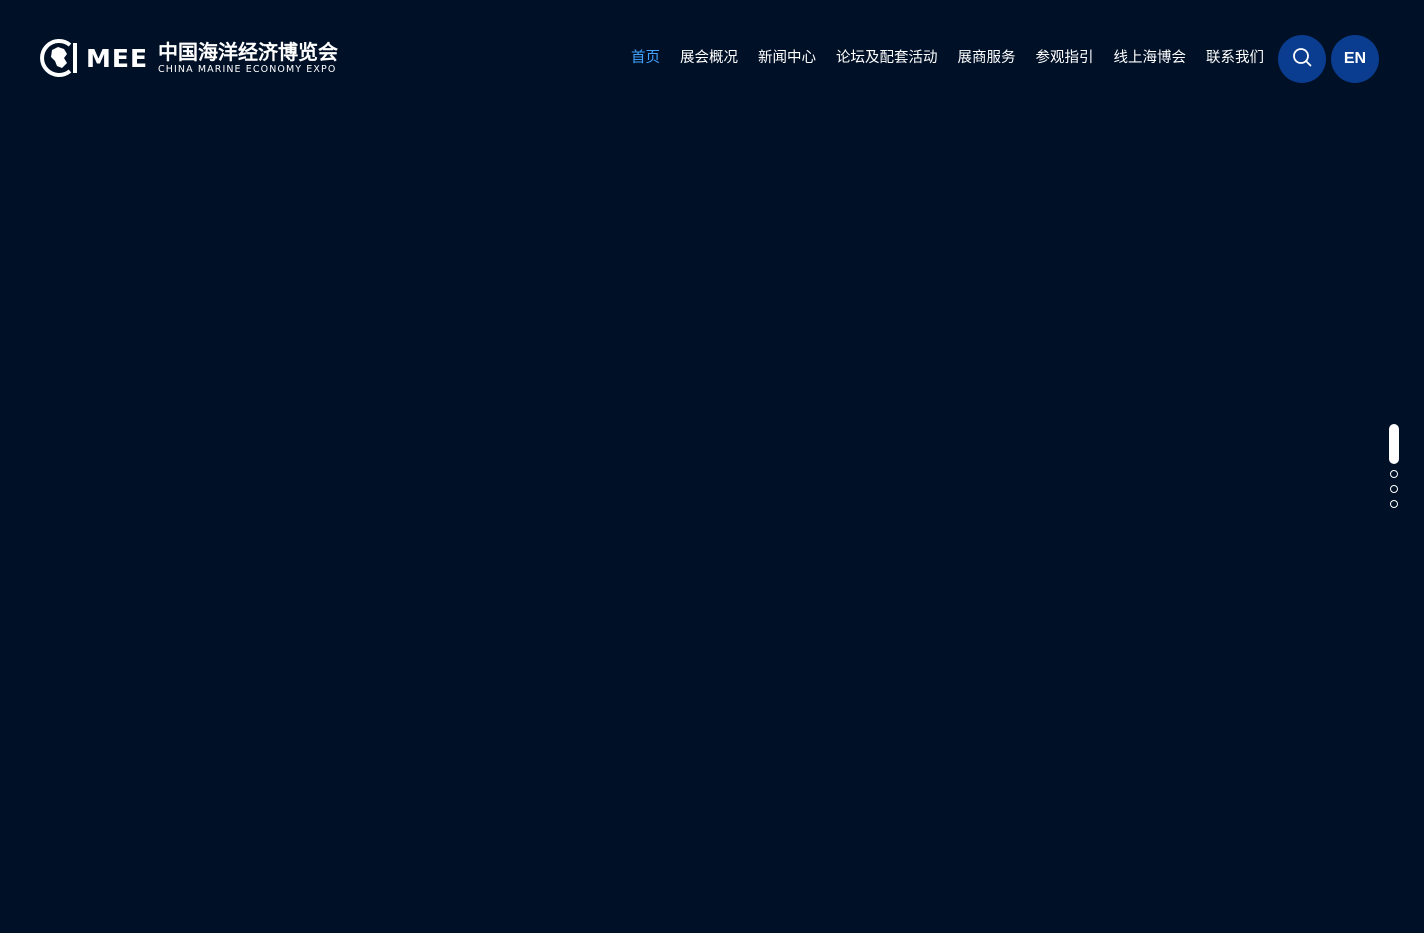 The height and width of the screenshot is (933, 1424). Describe the element at coordinates (787, 58) in the screenshot. I see `nav-item-news: 新闻中心` at that location.